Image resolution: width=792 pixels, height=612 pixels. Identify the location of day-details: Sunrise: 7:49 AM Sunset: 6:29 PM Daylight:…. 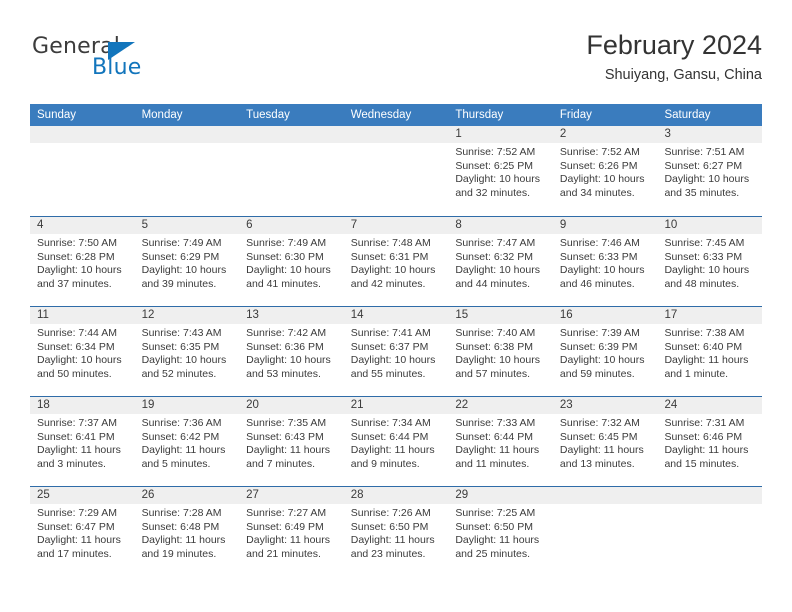
(187, 262).